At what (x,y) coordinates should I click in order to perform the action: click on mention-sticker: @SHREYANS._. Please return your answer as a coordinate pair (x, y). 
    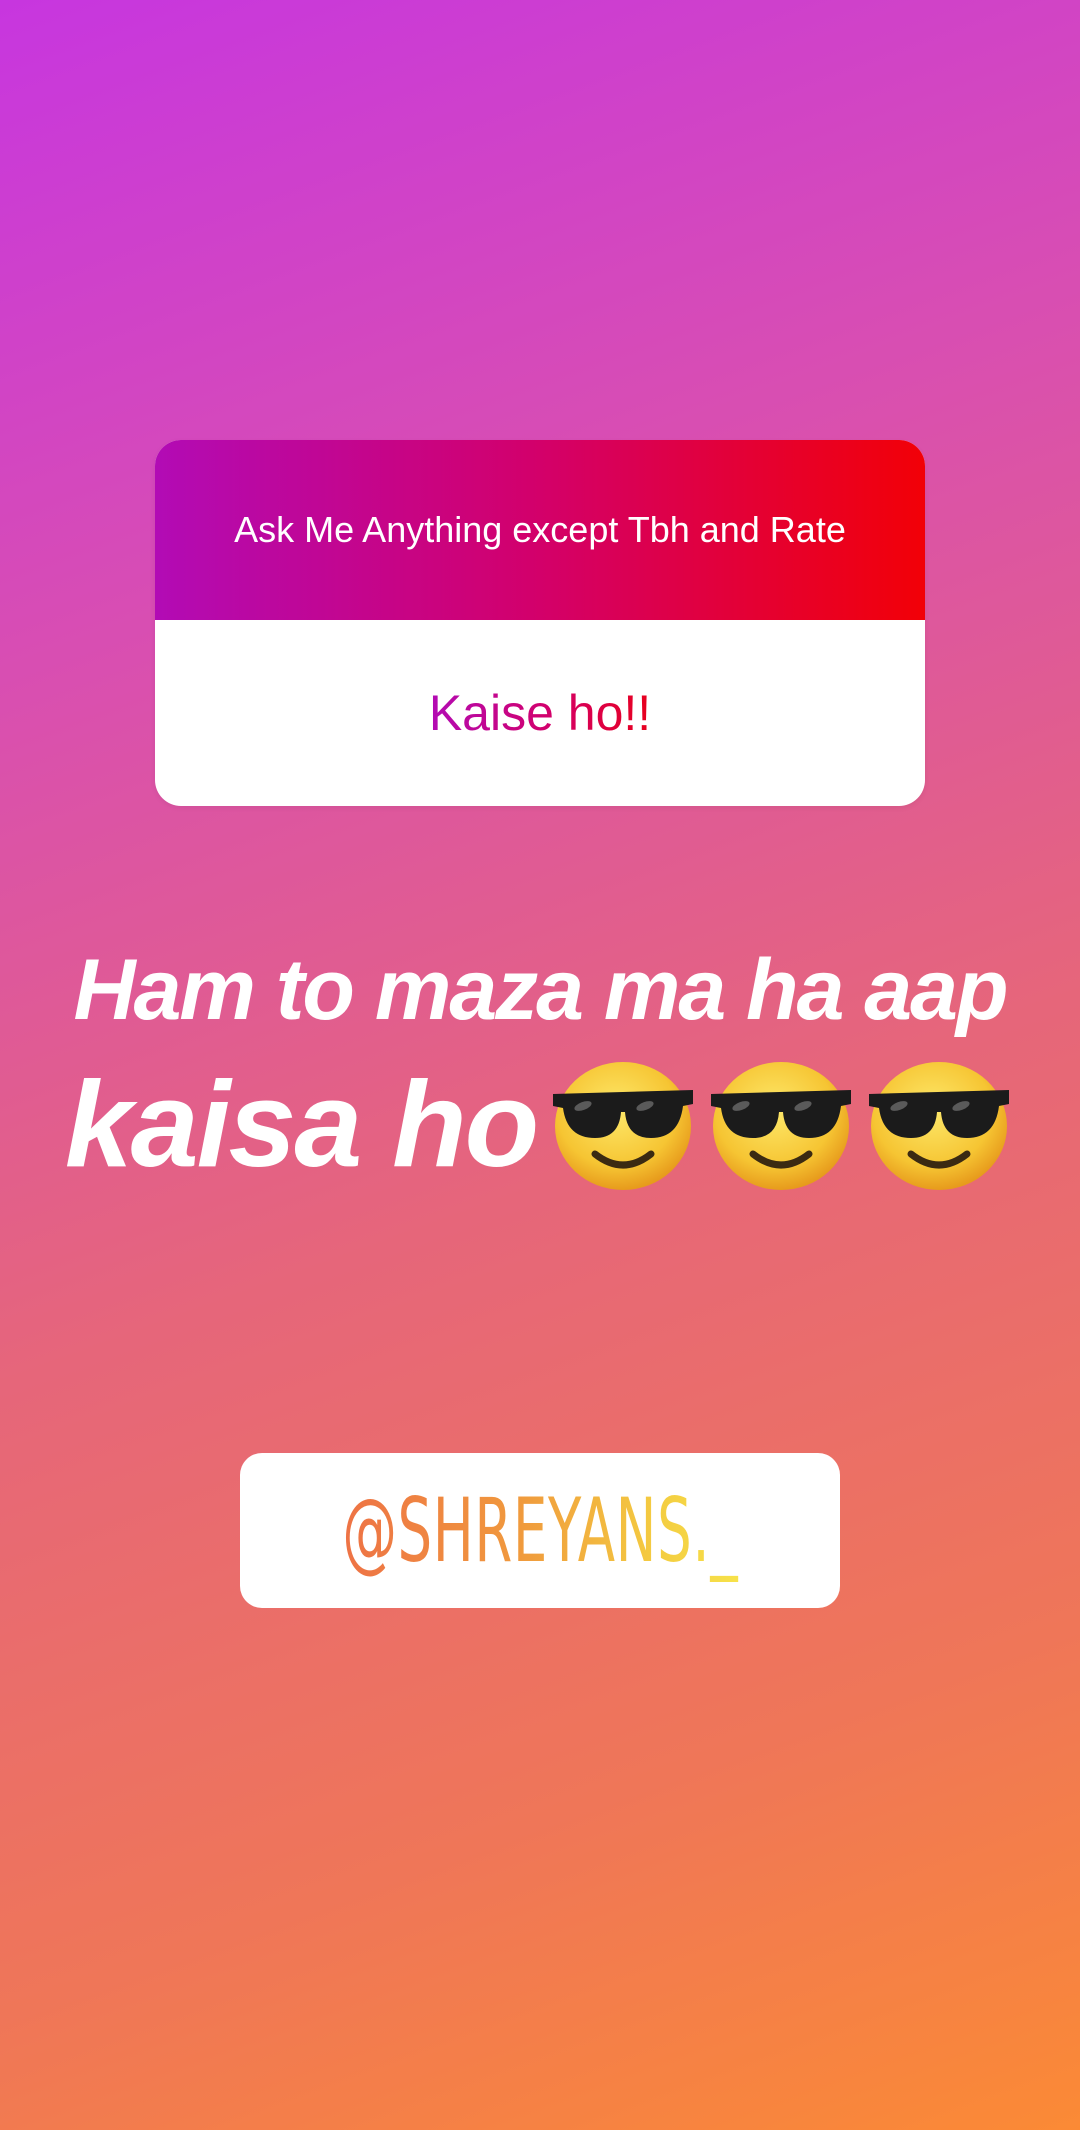
    Looking at the image, I should click on (540, 1530).